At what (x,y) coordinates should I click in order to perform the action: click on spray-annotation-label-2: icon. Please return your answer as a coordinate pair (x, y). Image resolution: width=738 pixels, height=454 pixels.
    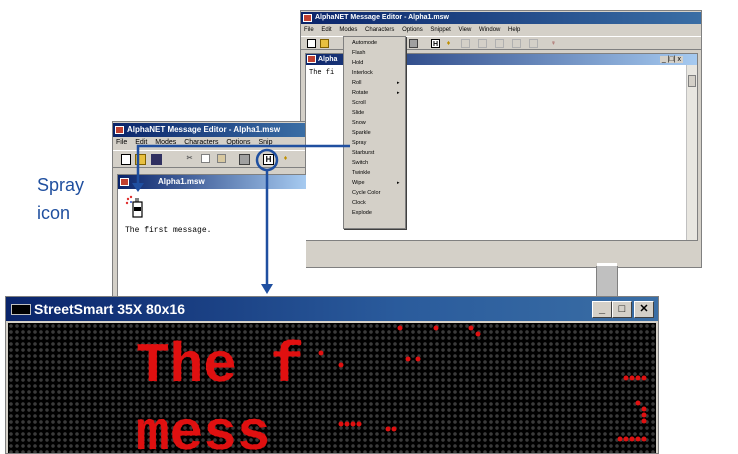
    Looking at the image, I should click on (54, 213).